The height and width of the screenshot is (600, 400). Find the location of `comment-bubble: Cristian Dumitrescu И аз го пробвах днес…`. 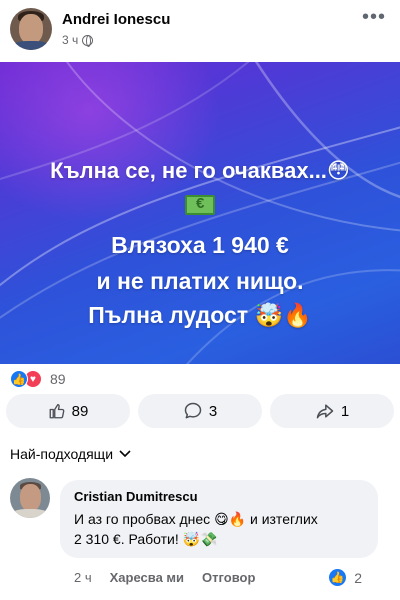

comment-bubble: Cristian Dumitrescu И аз го пробвах днес… is located at coordinates (219, 519).